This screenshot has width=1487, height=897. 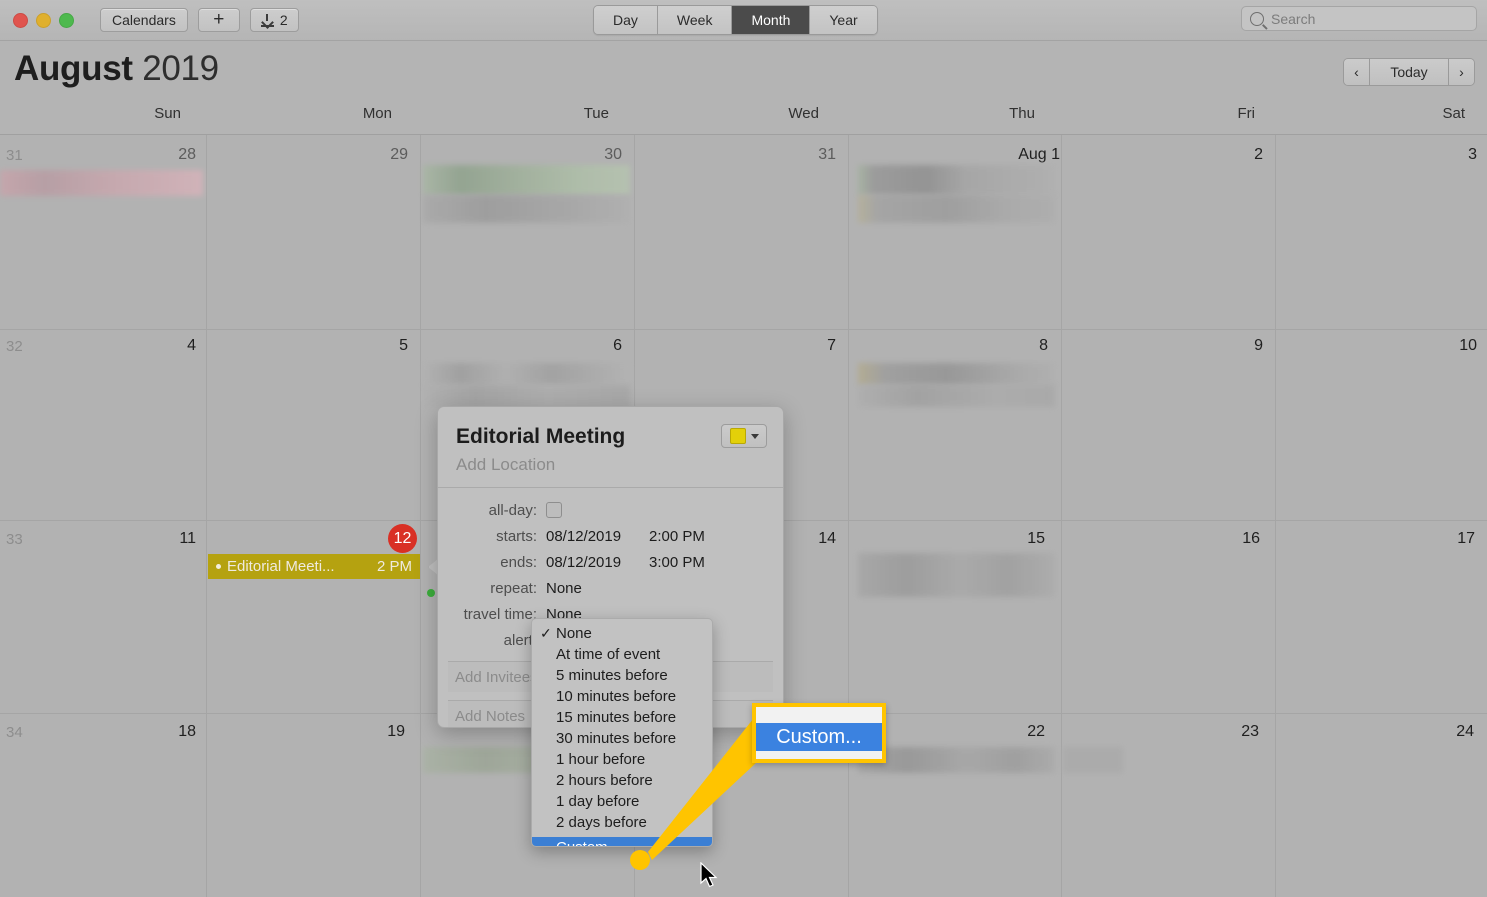 What do you see at coordinates (640, 860) in the screenshot?
I see `callout-anchor-dot` at bounding box center [640, 860].